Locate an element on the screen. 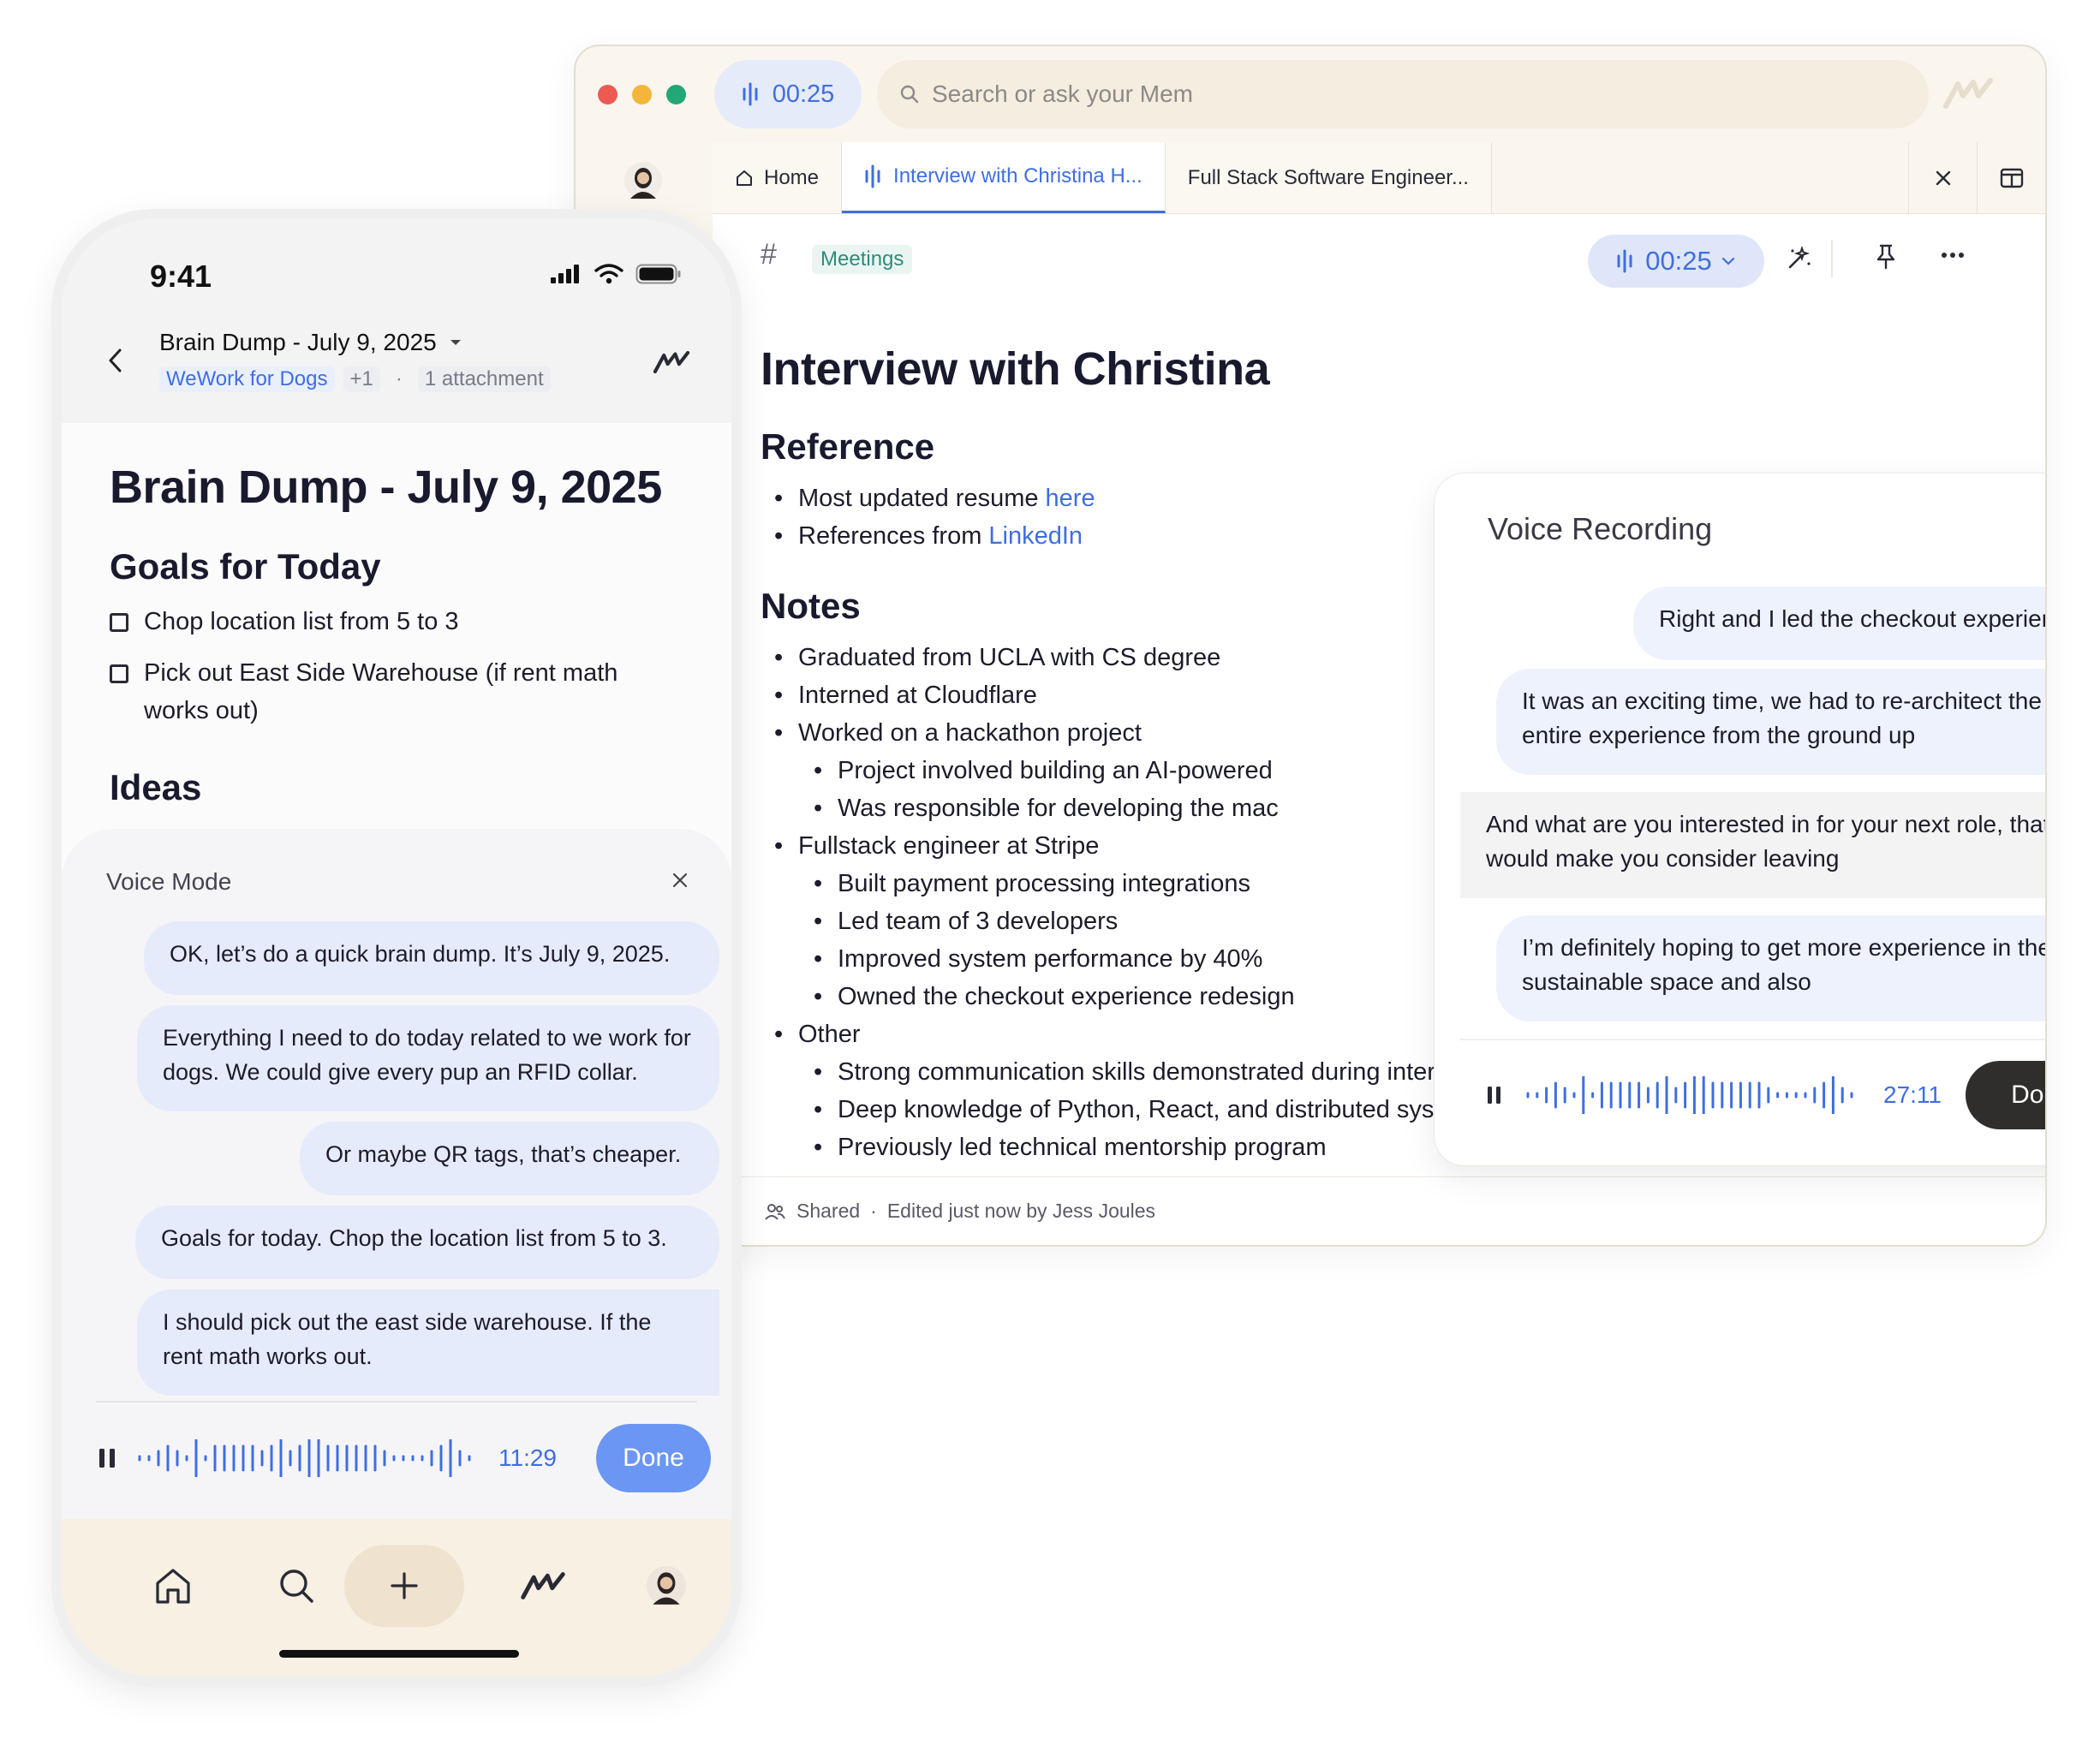  voice-mode-title: Voice Mode is located at coordinates (169, 881).